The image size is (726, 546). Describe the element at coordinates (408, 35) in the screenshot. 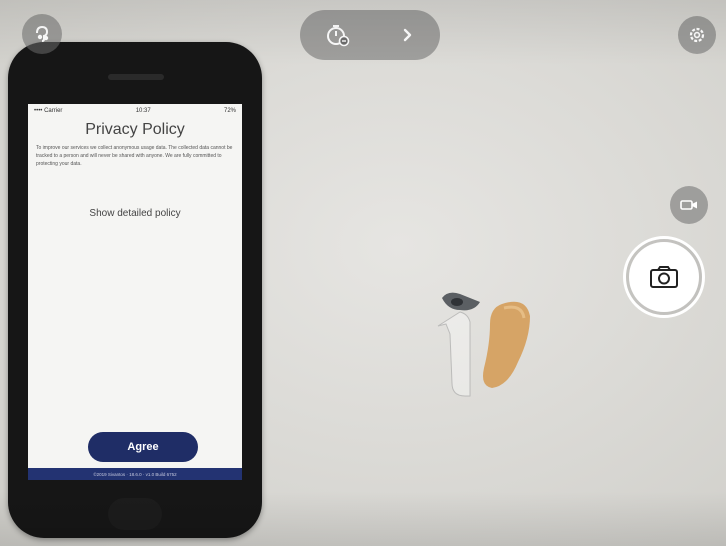

I see `chevron-right-icon` at that location.